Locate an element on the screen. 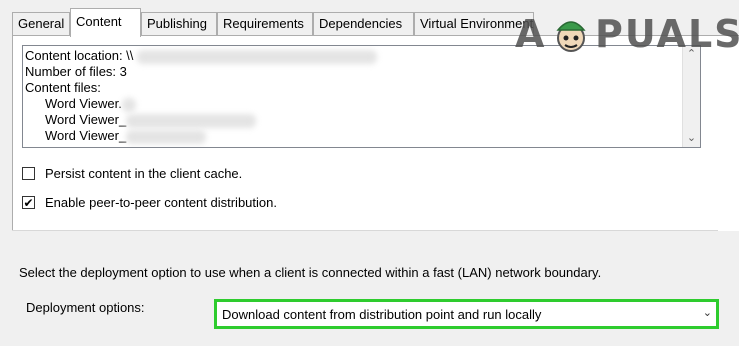  content-files-heading: Content files: is located at coordinates (63, 87).